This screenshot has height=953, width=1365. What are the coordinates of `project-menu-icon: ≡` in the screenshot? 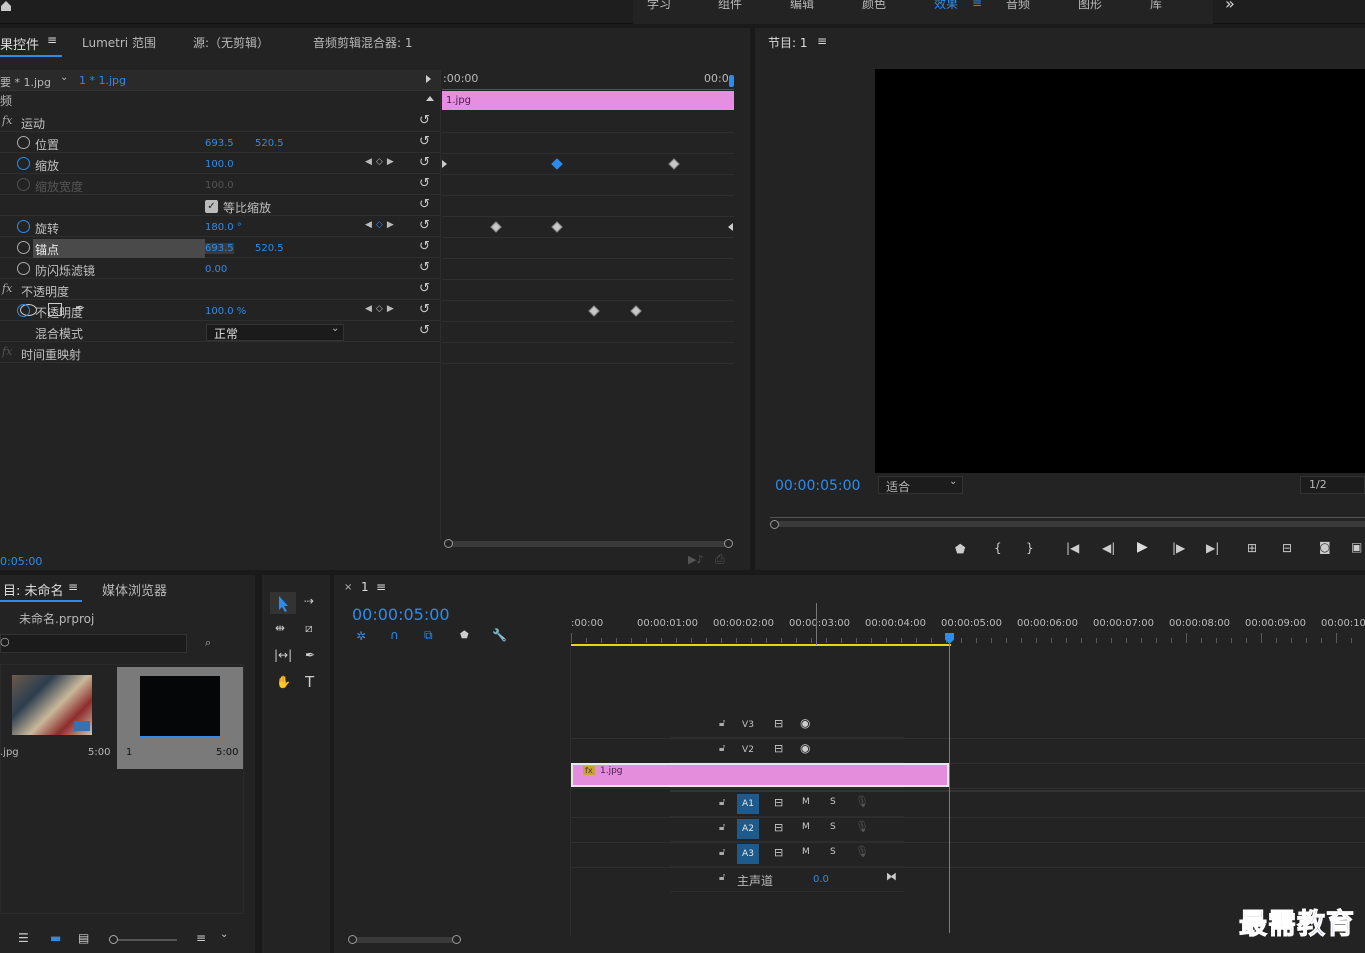 It's located at (73, 587).